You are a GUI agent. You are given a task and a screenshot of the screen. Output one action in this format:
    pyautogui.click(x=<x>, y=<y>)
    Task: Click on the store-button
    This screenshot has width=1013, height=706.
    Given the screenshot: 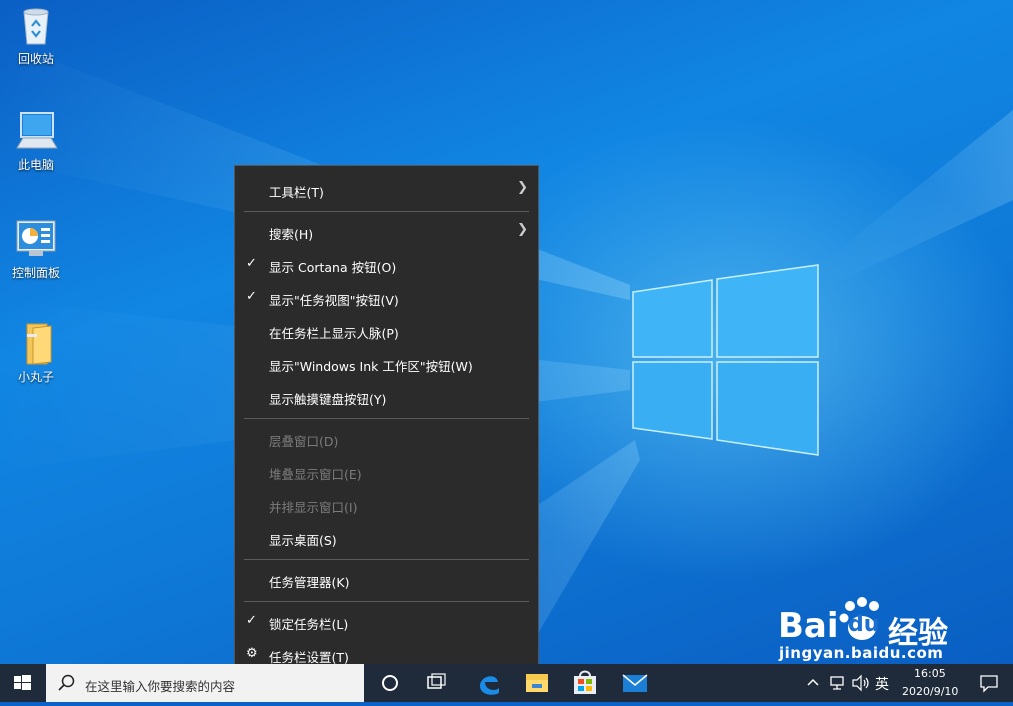 What is the action you would take?
    pyautogui.click(x=585, y=683)
    